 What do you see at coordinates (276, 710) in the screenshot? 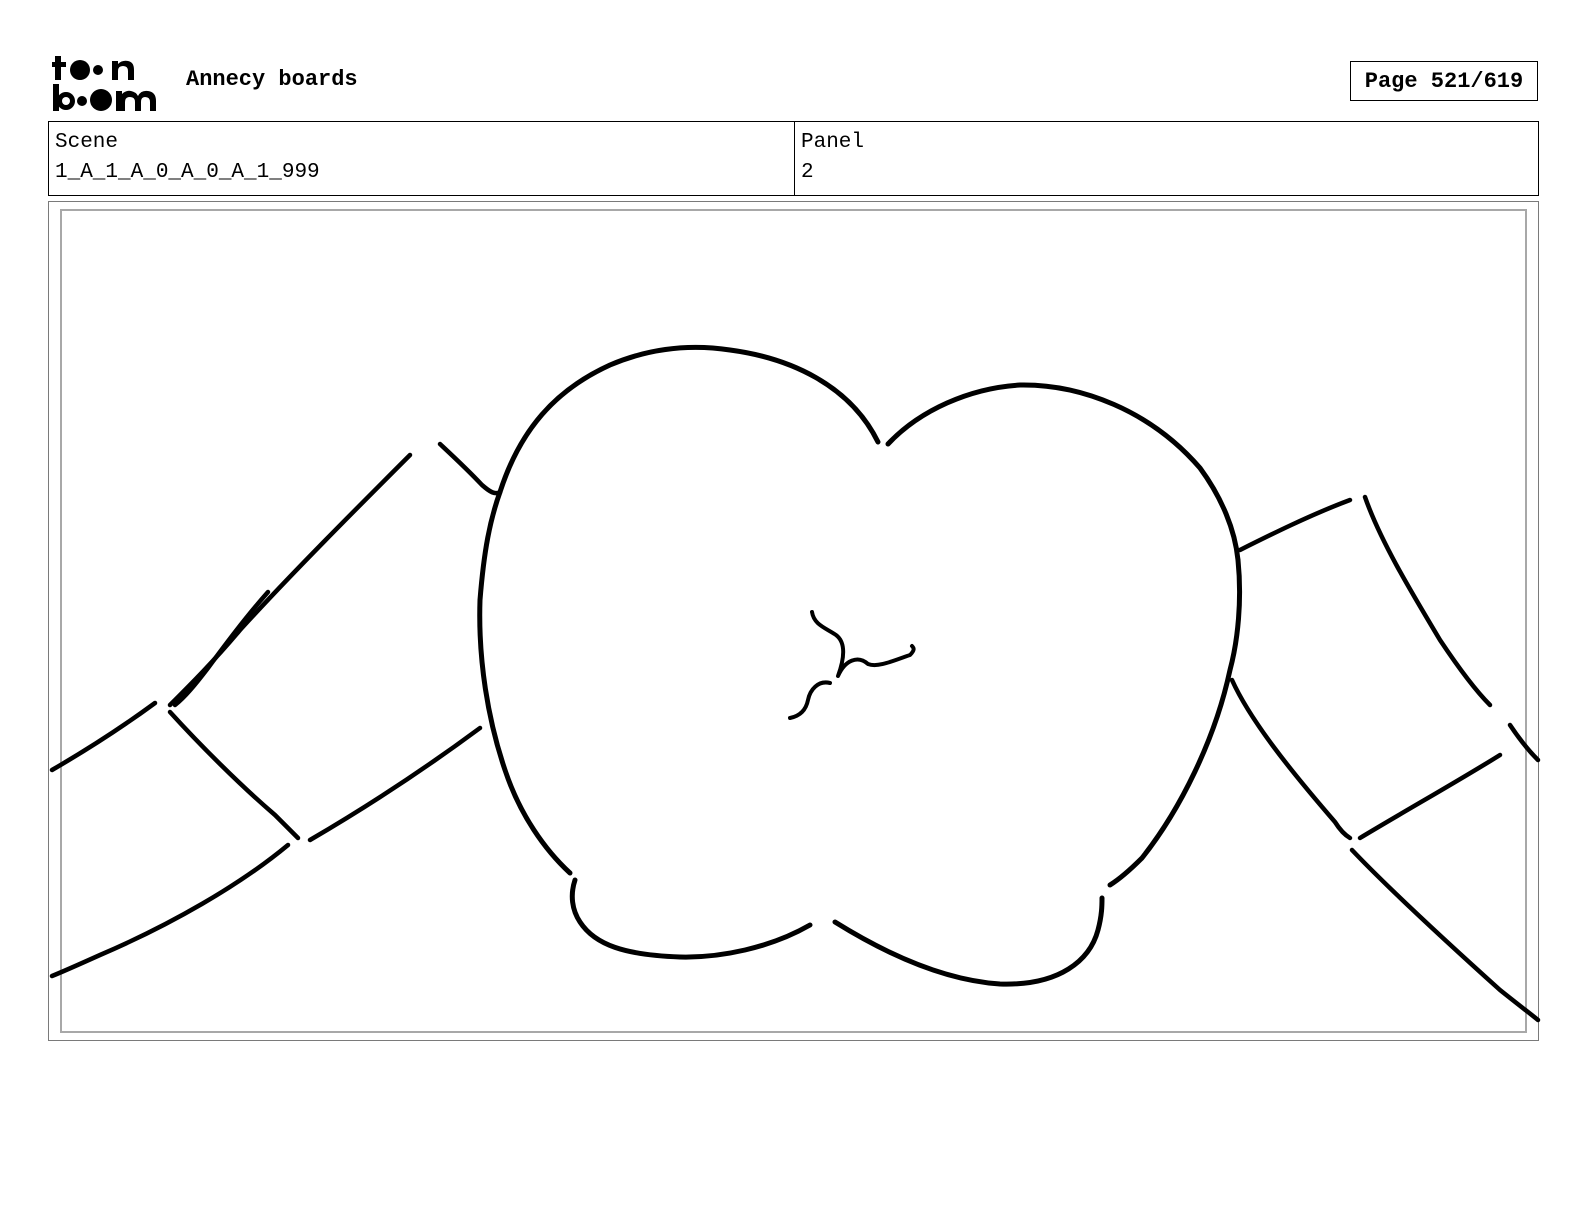
I see `left-arm` at bounding box center [276, 710].